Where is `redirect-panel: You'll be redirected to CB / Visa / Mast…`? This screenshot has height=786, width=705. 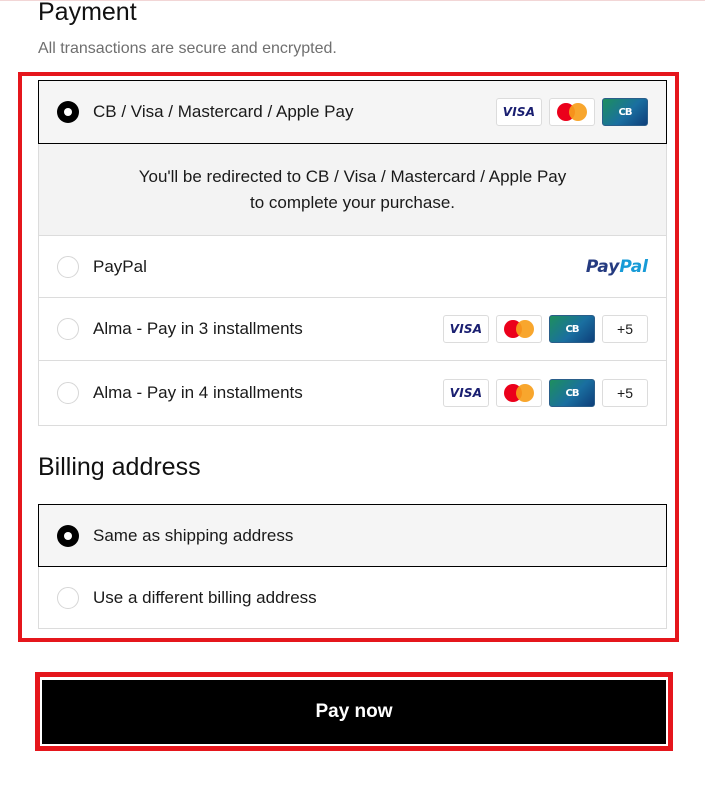
redirect-panel: You'll be redirected to CB / Visa / Mast… is located at coordinates (352, 190).